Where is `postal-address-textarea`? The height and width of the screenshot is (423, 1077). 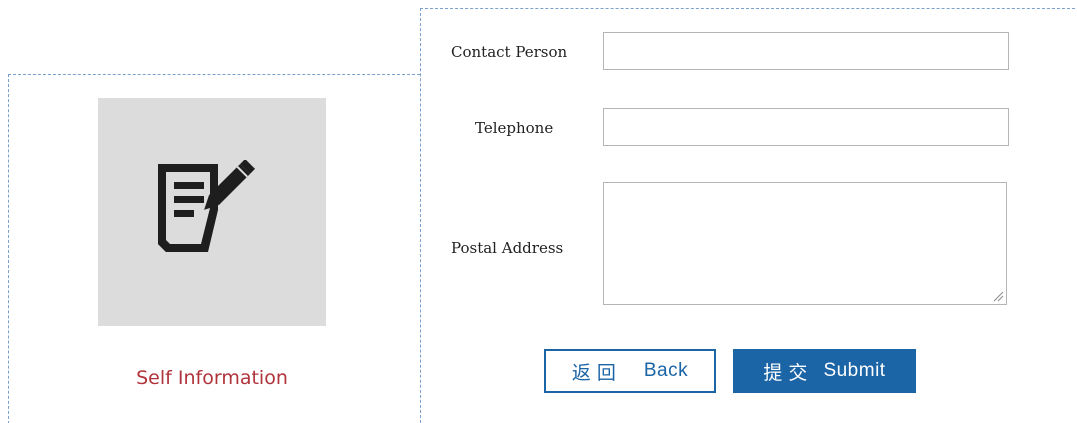
postal-address-textarea is located at coordinates (805, 243).